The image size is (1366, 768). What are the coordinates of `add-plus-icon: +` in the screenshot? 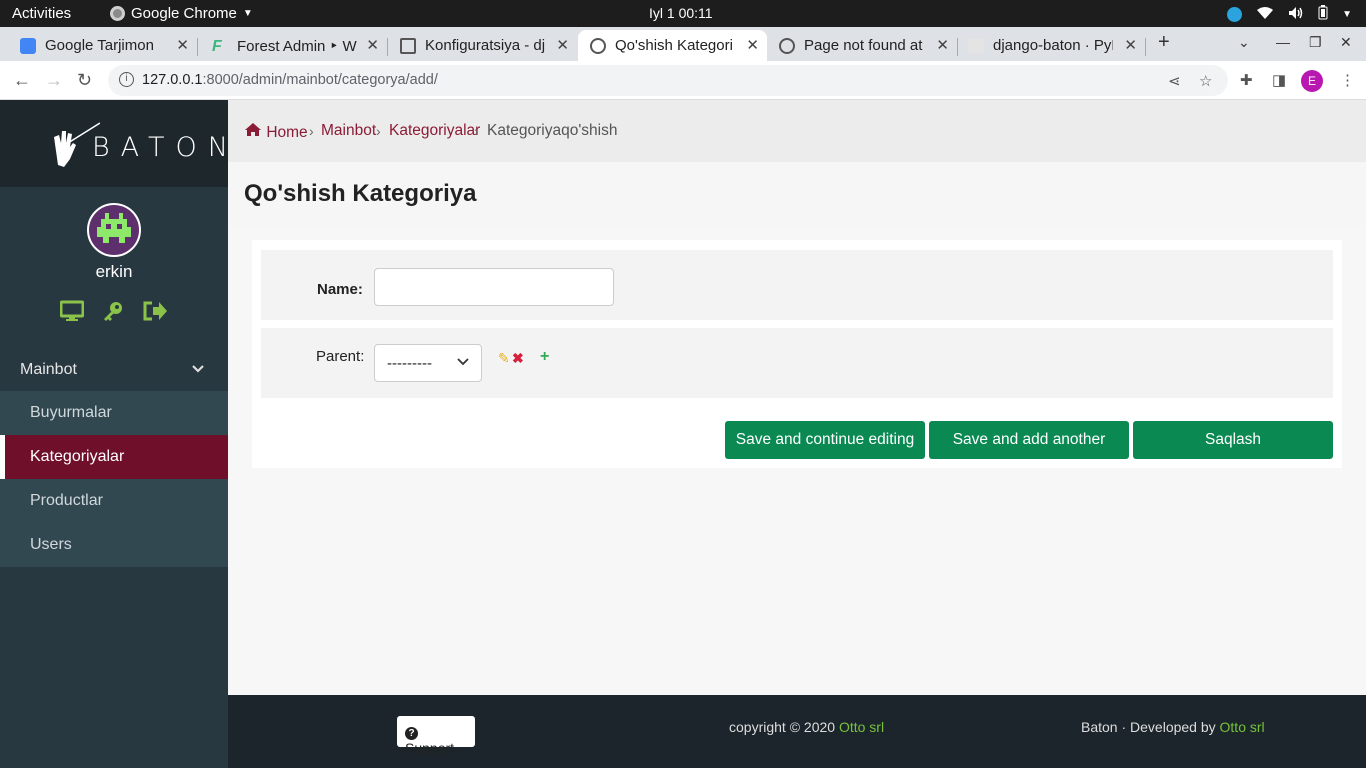 It's located at (544, 357).